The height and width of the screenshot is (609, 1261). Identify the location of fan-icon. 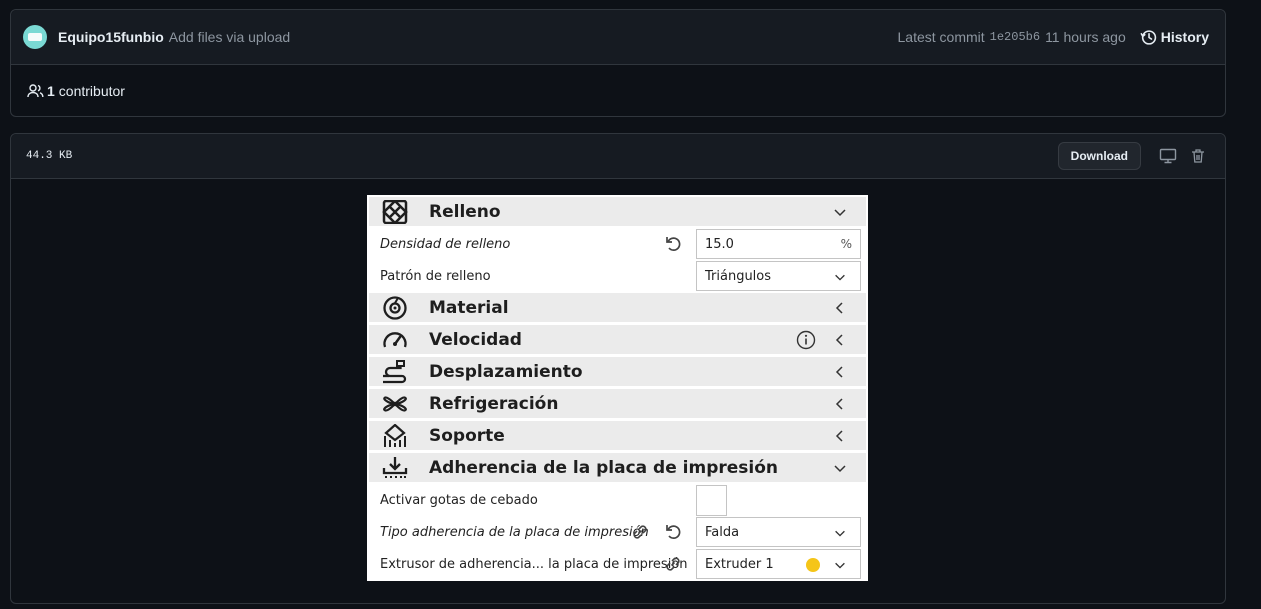
(395, 404).